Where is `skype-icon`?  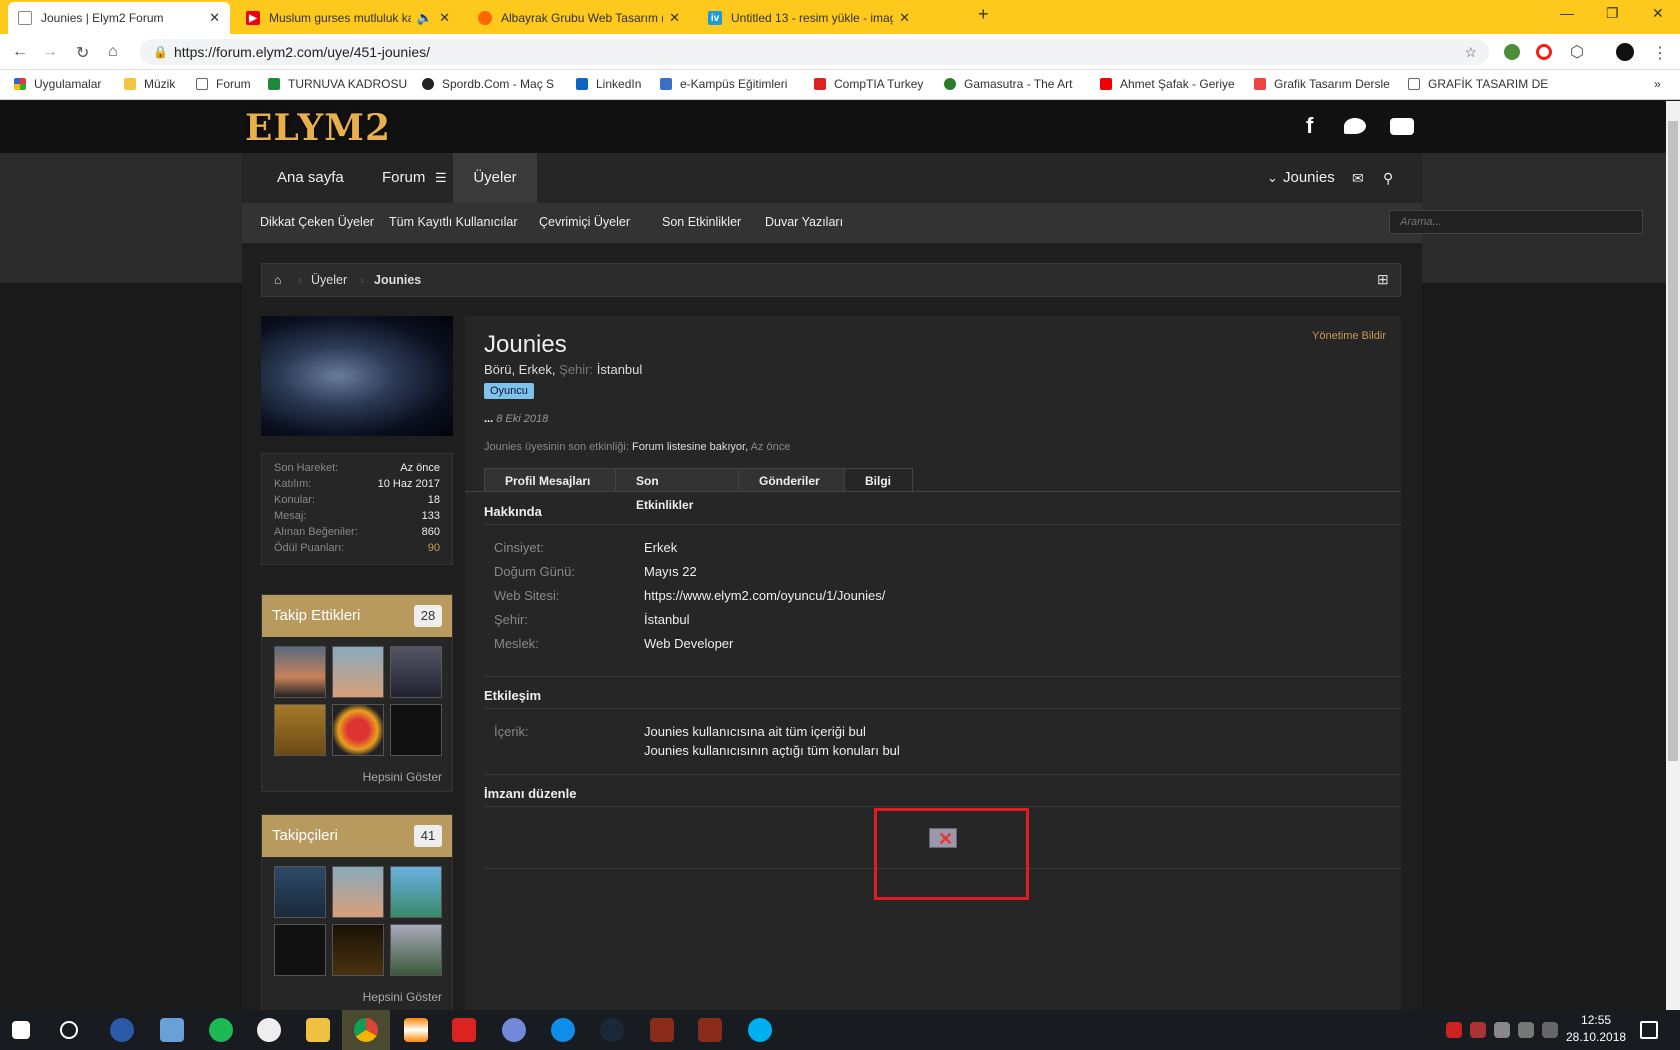
skype-icon is located at coordinates (760, 1030).